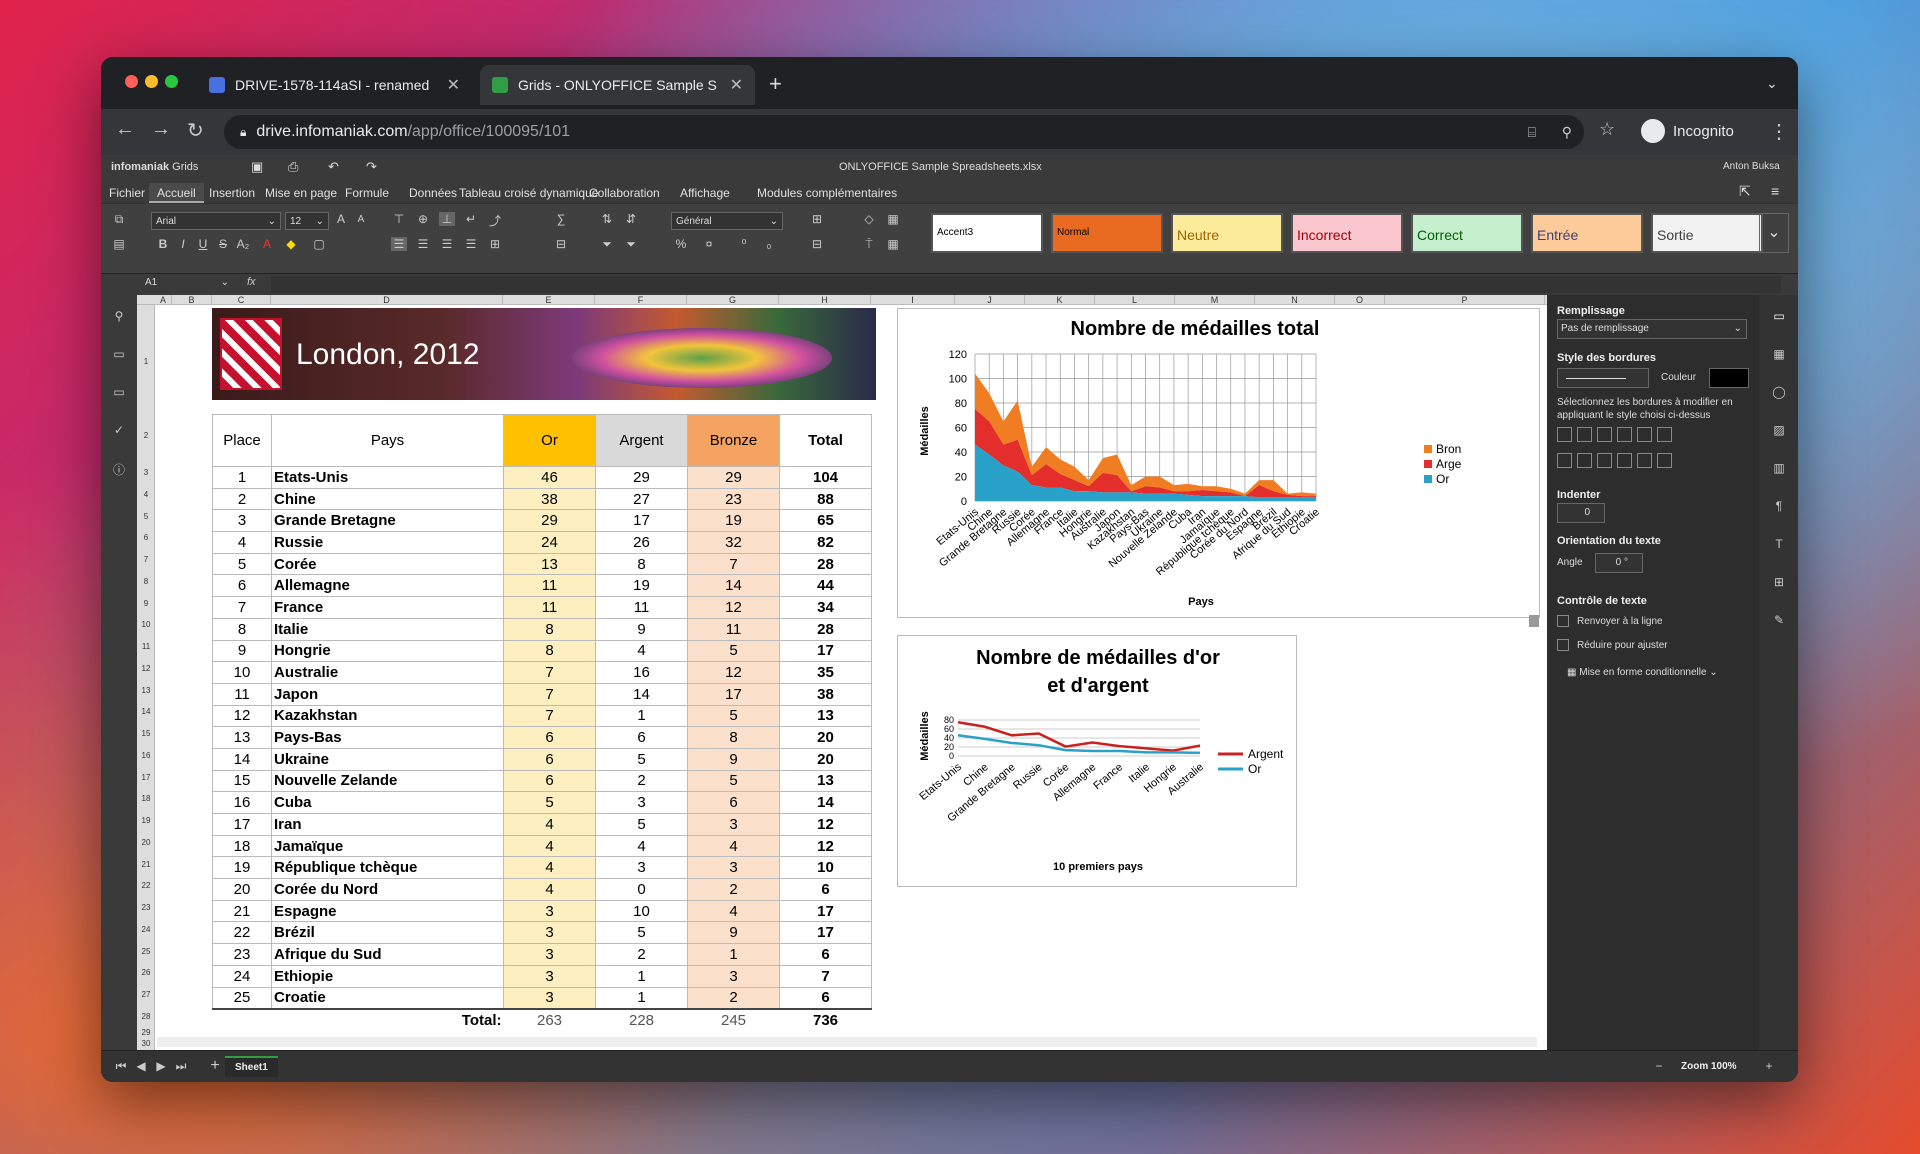  I want to click on insert-cells-icon: ⊞, so click(817, 219).